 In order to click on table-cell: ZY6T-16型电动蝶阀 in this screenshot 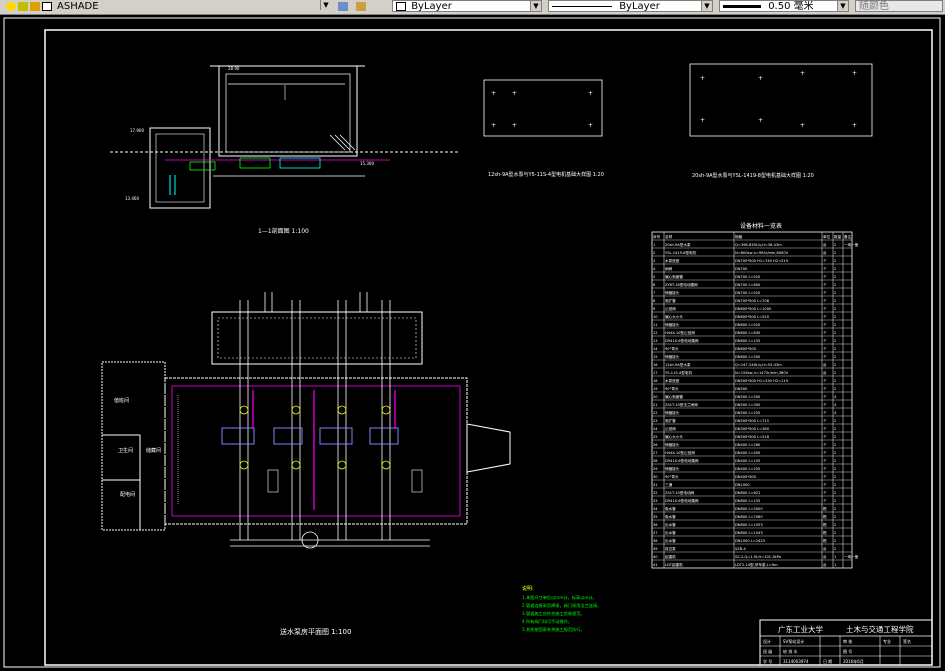, I will do `click(681, 284)`.